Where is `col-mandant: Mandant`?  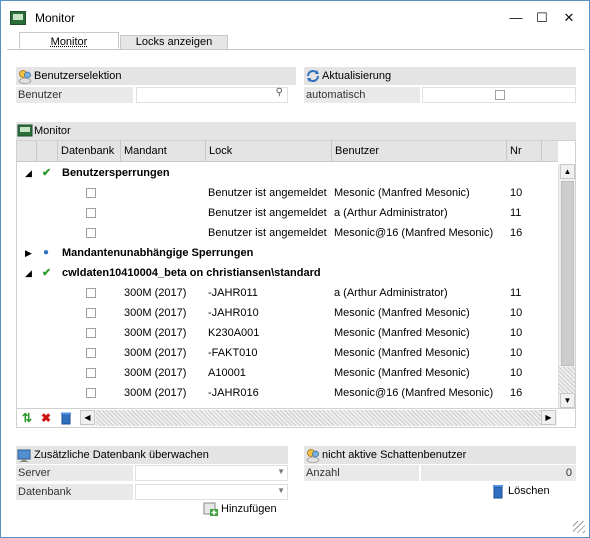 col-mandant: Mandant is located at coordinates (163, 151).